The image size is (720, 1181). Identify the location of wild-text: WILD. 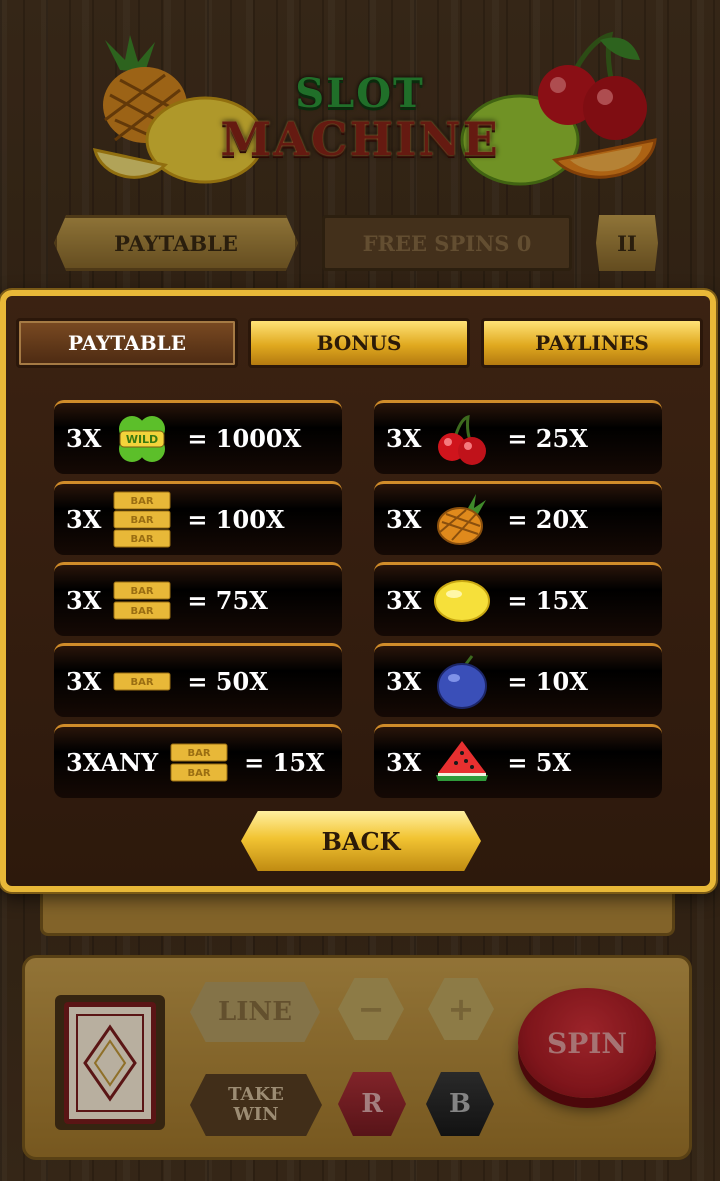
(142, 439).